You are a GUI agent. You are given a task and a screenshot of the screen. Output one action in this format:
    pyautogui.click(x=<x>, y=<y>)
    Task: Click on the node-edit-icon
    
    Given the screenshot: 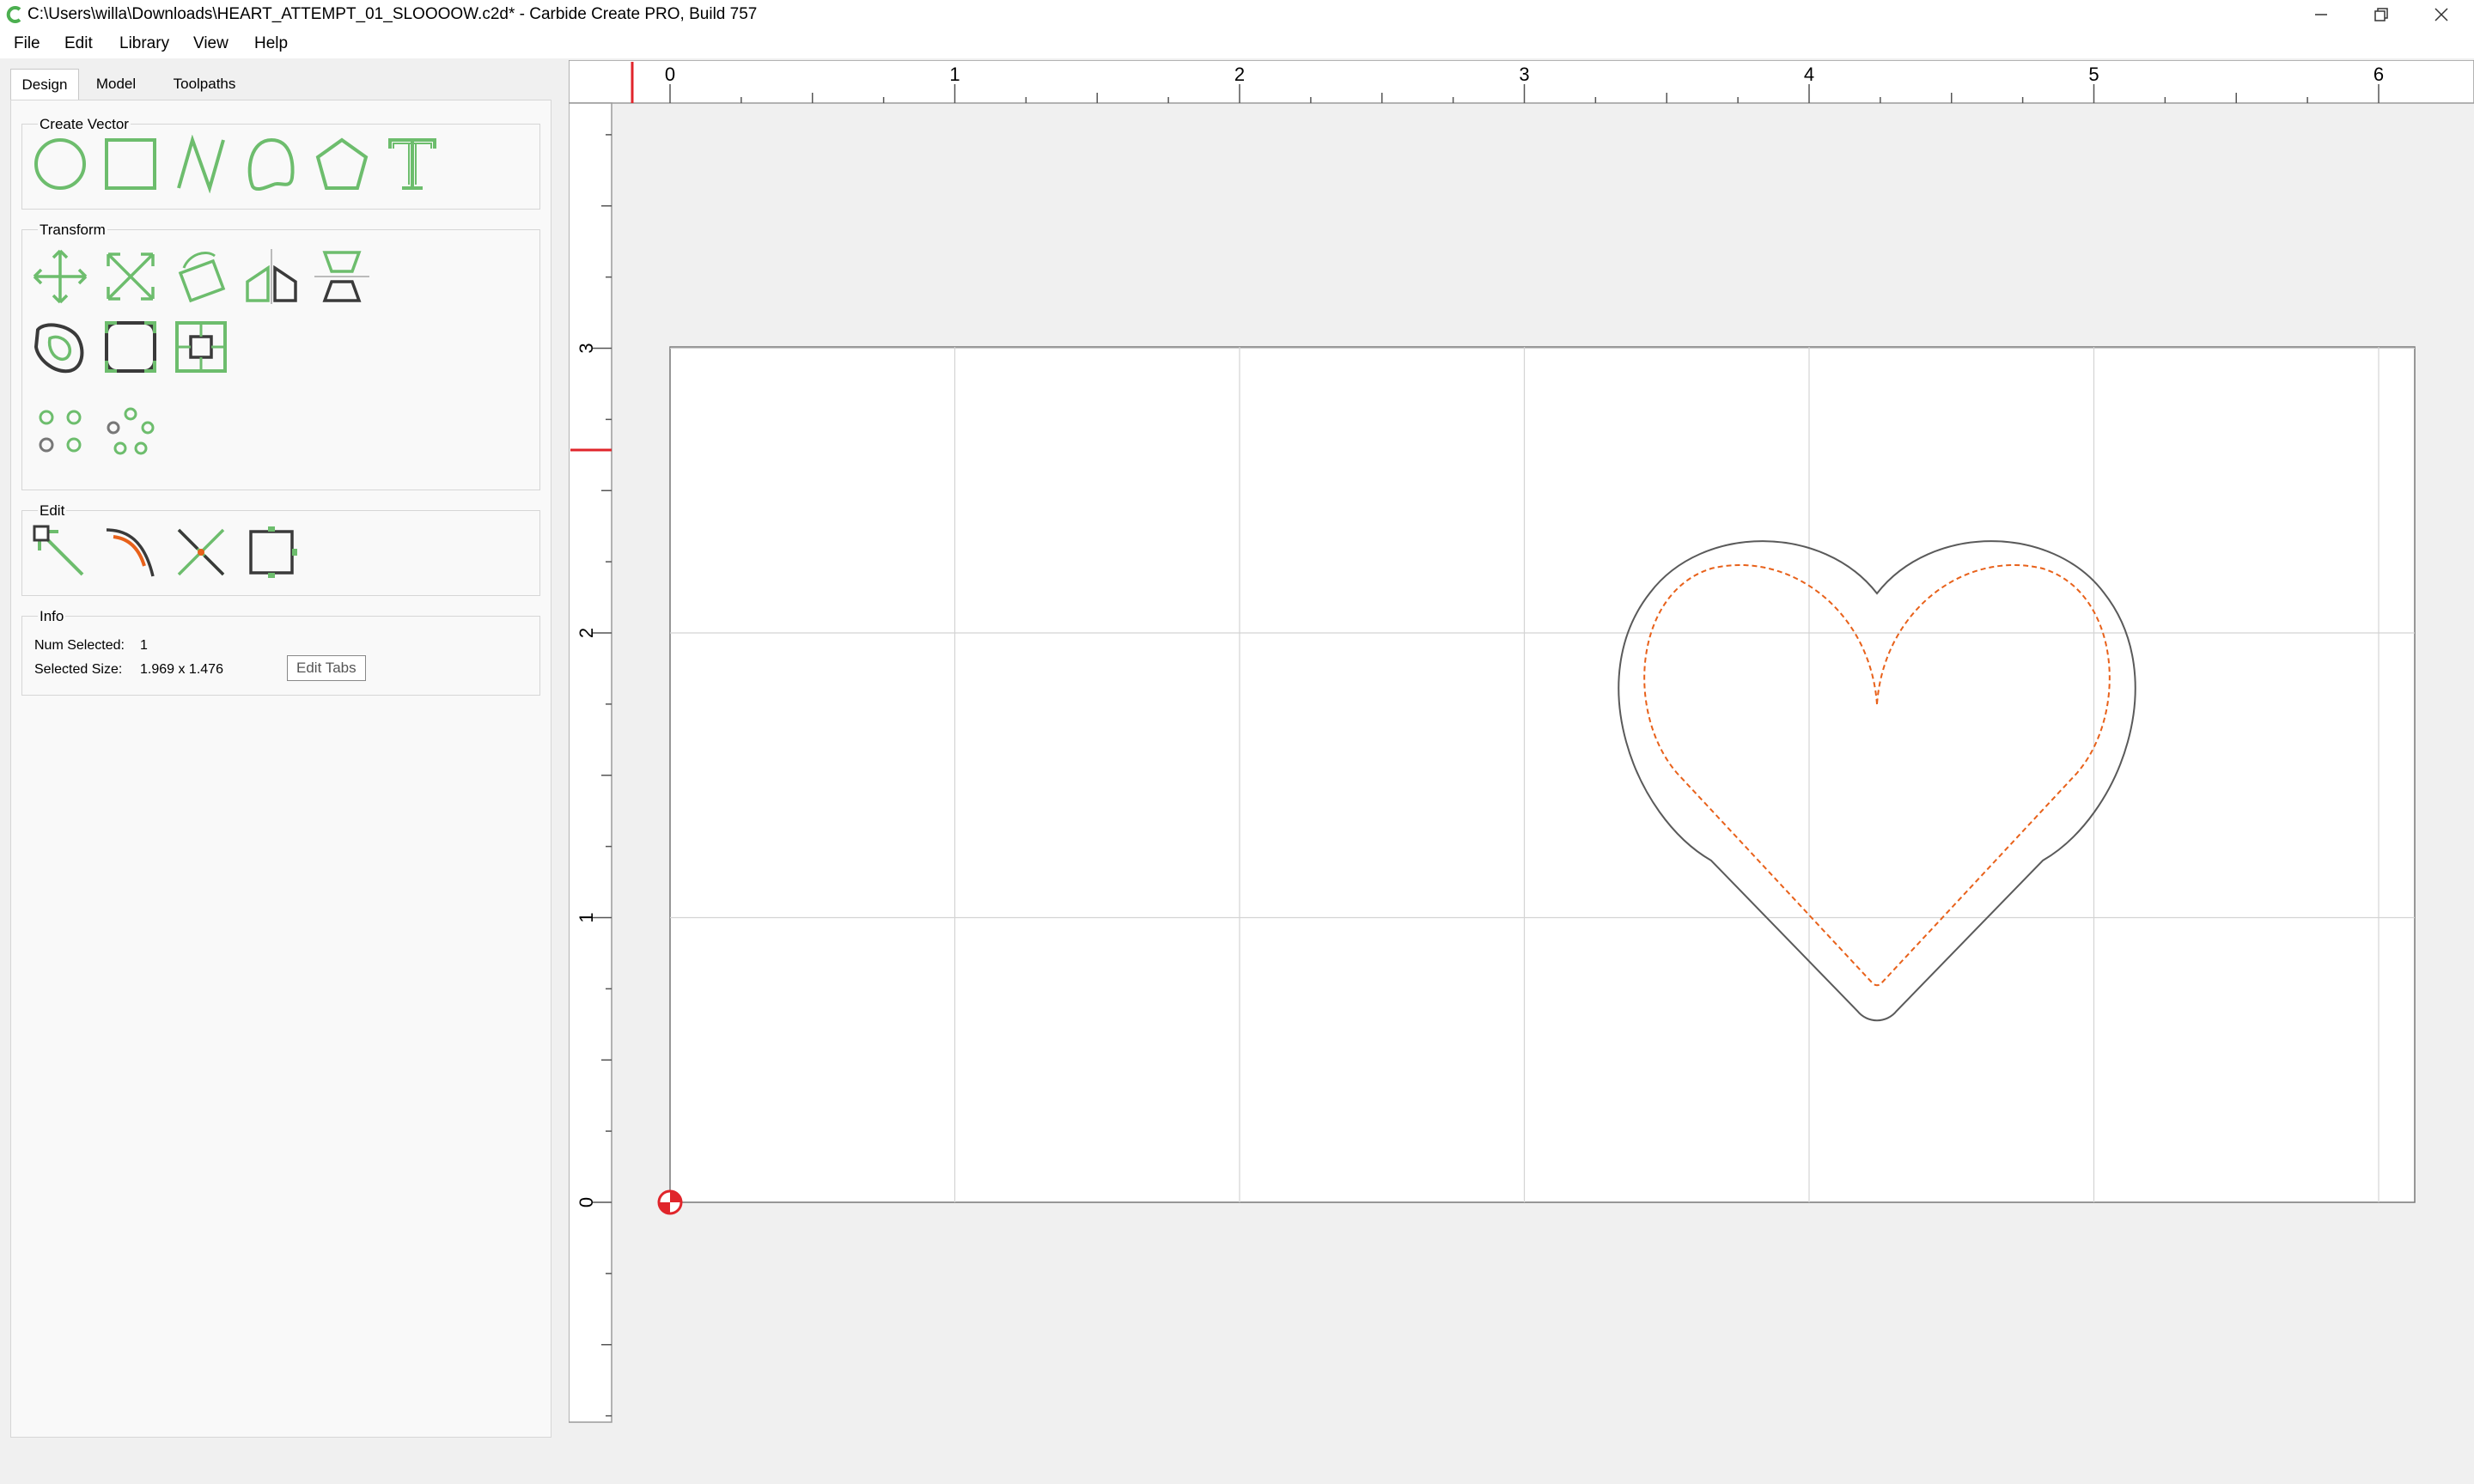 What is the action you would take?
    pyautogui.click(x=58, y=551)
    